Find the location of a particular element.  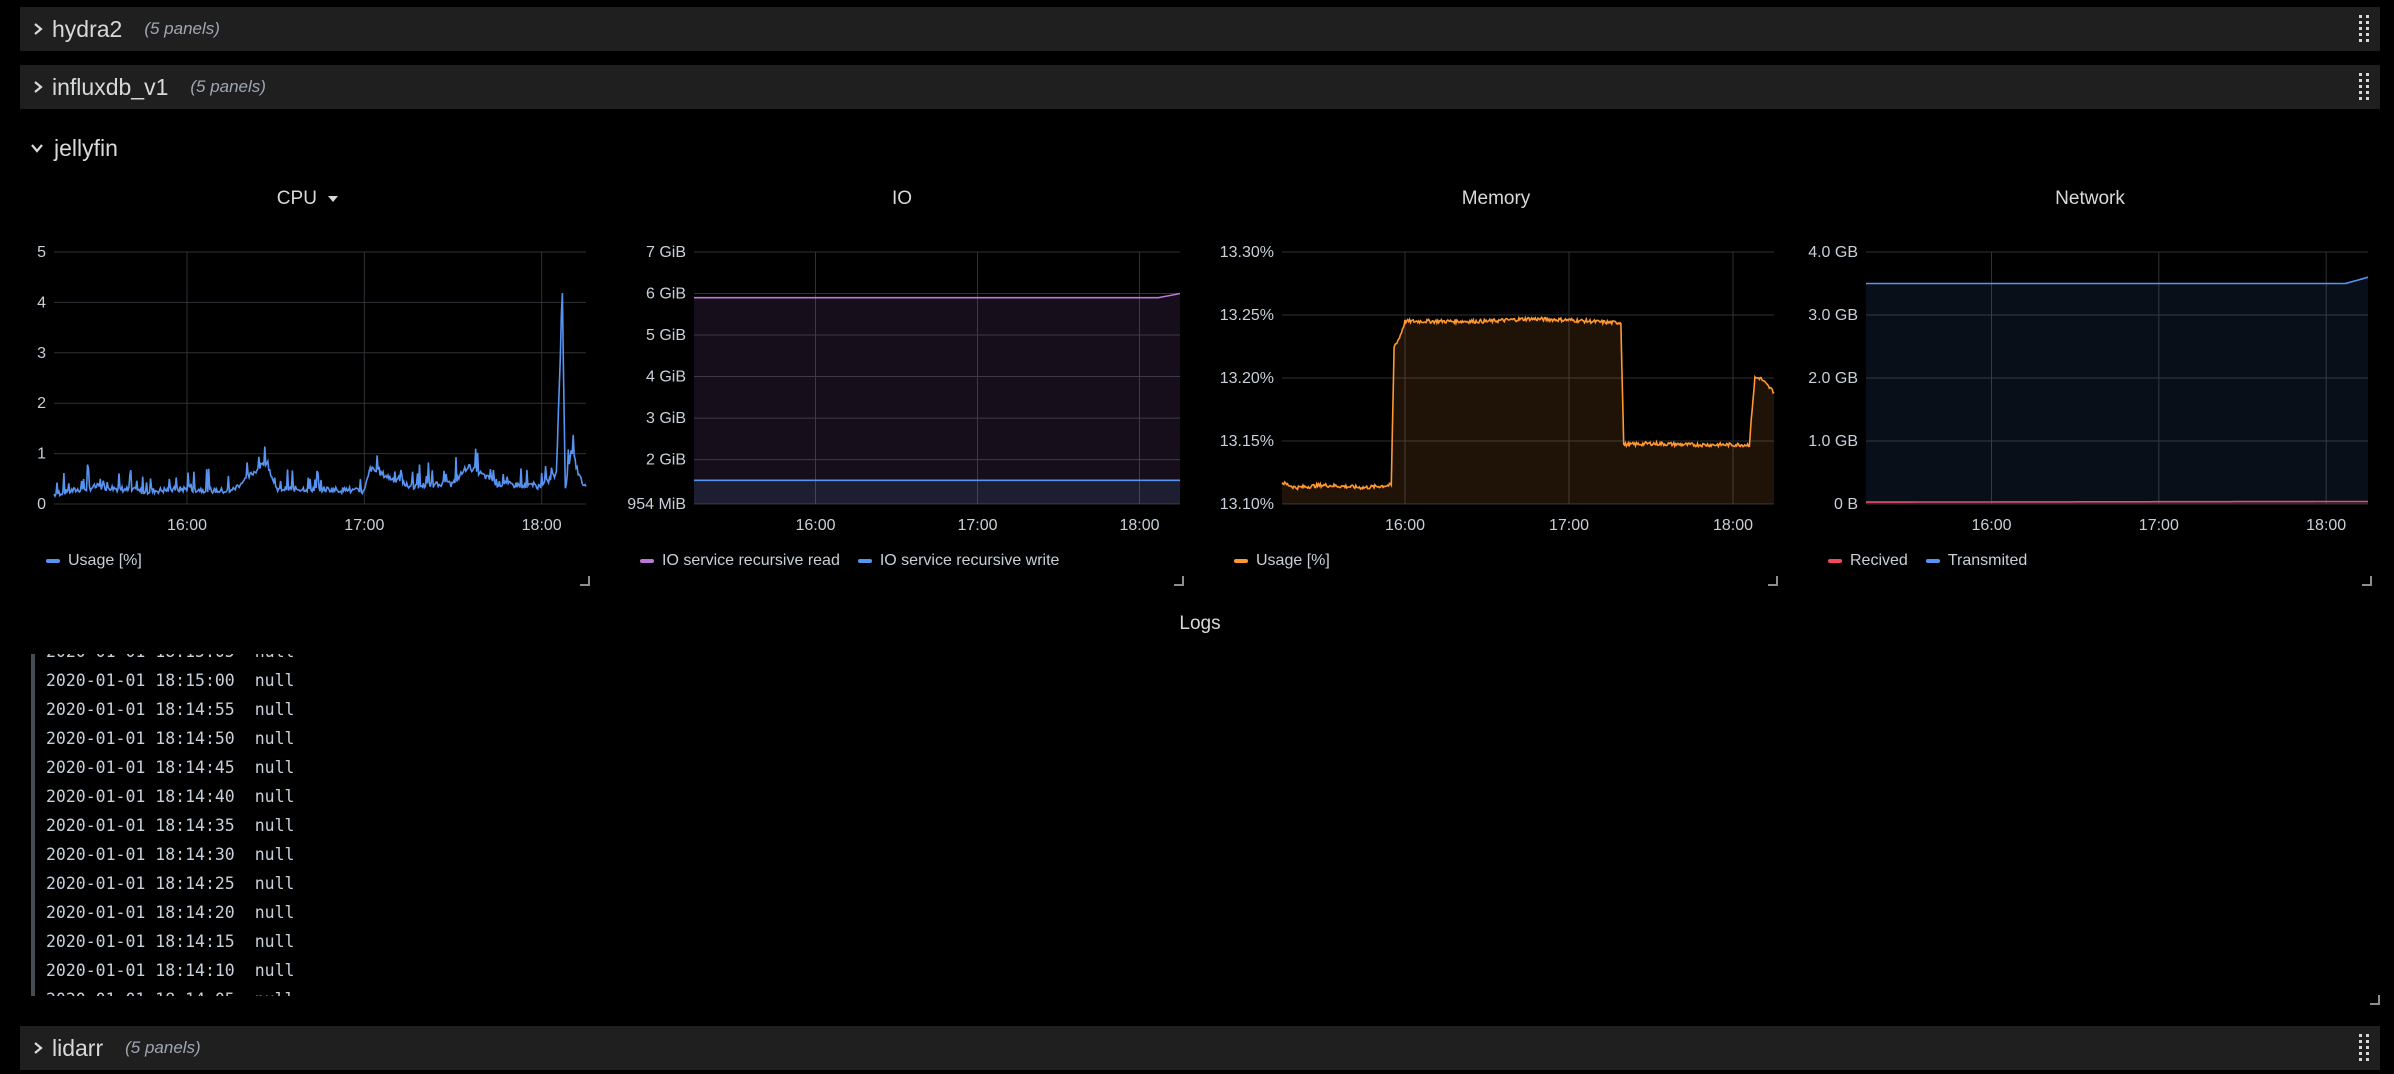

row-title: influxdb_v1 is located at coordinates (110, 87).